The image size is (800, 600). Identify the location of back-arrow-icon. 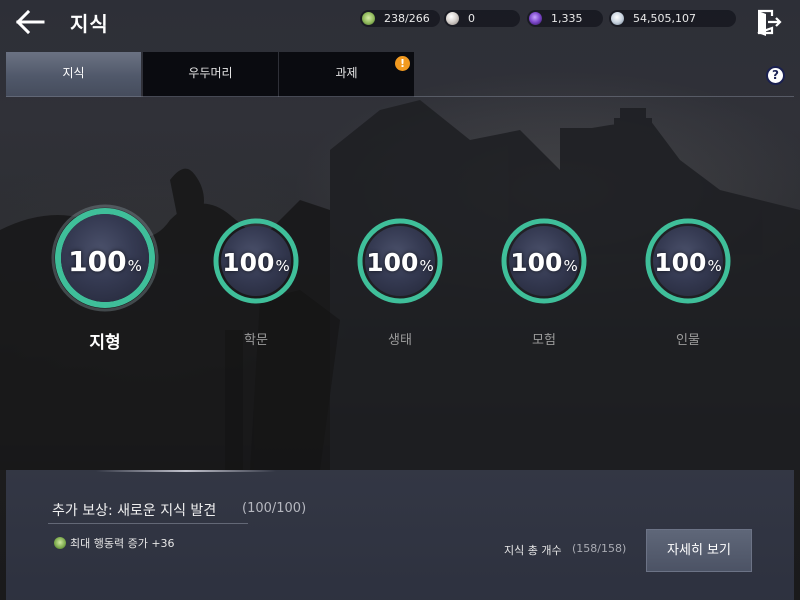
(30, 22).